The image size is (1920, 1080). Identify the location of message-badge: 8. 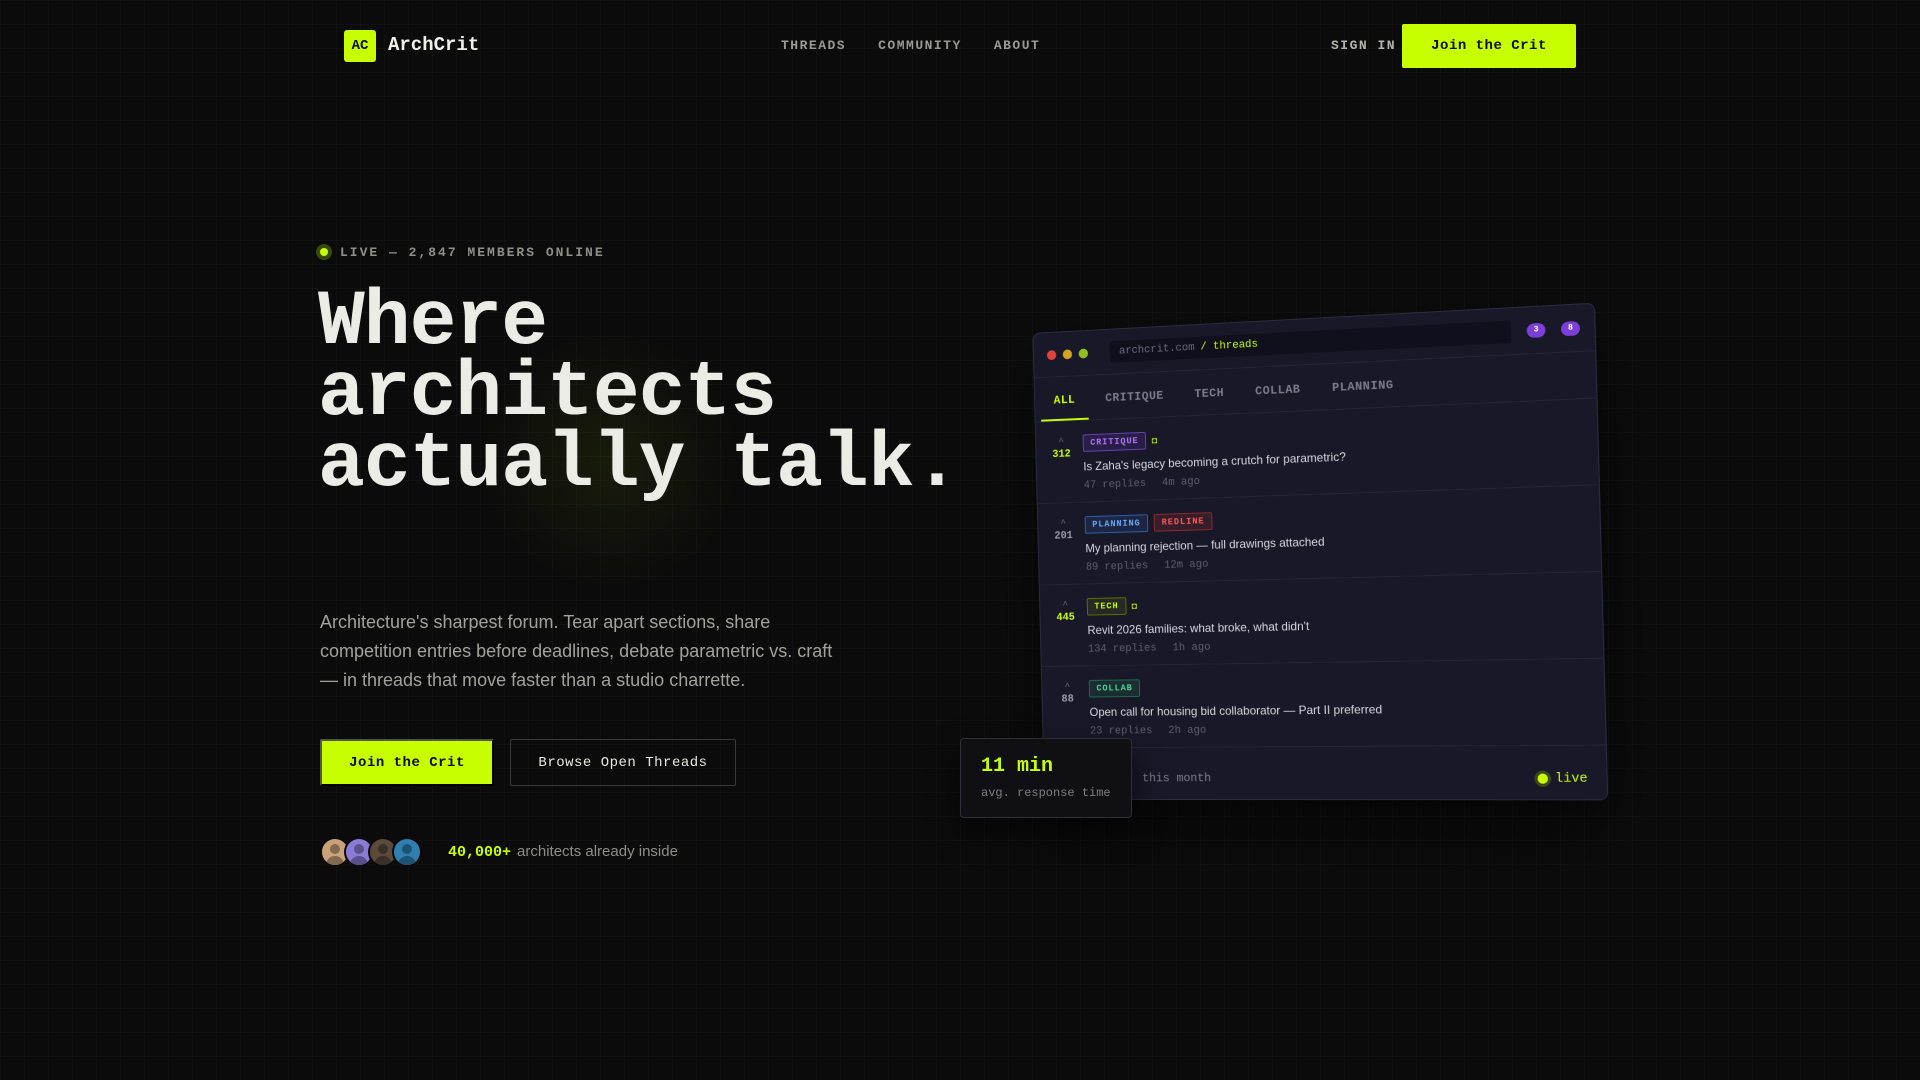
(1570, 328).